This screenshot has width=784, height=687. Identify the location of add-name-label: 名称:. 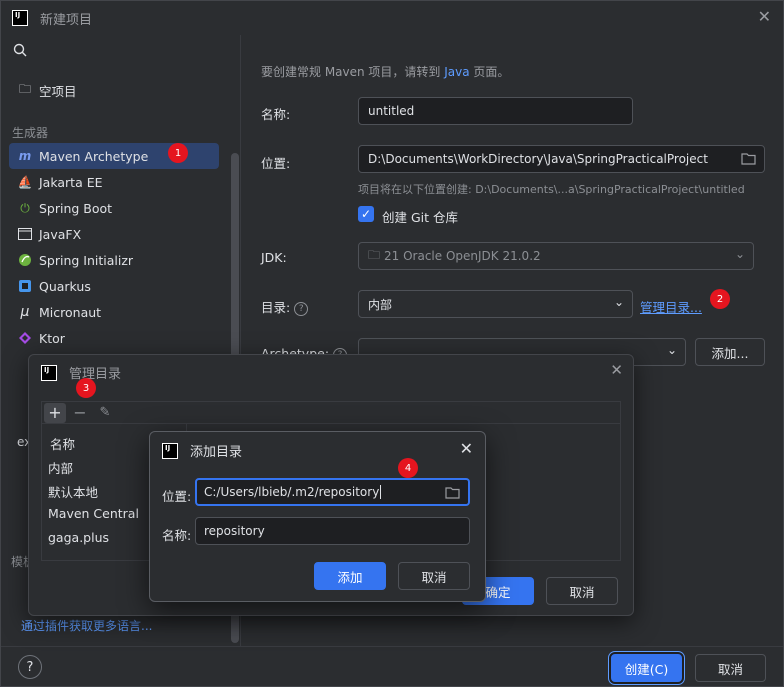
(177, 535).